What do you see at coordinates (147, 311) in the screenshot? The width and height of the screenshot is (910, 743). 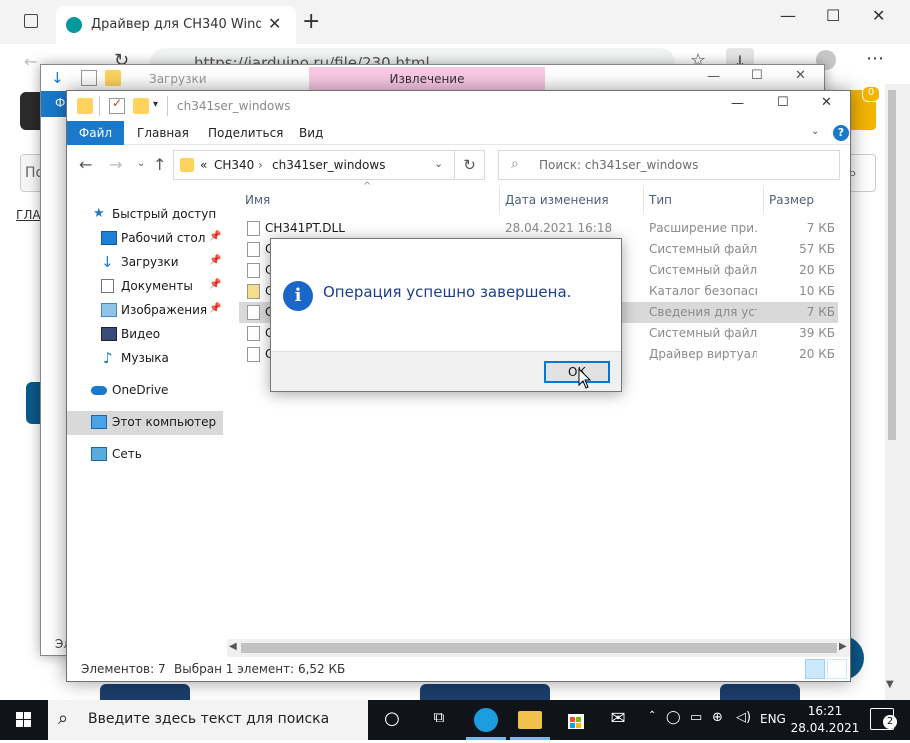 I see `nav-pictures: Изображения 📌` at bounding box center [147, 311].